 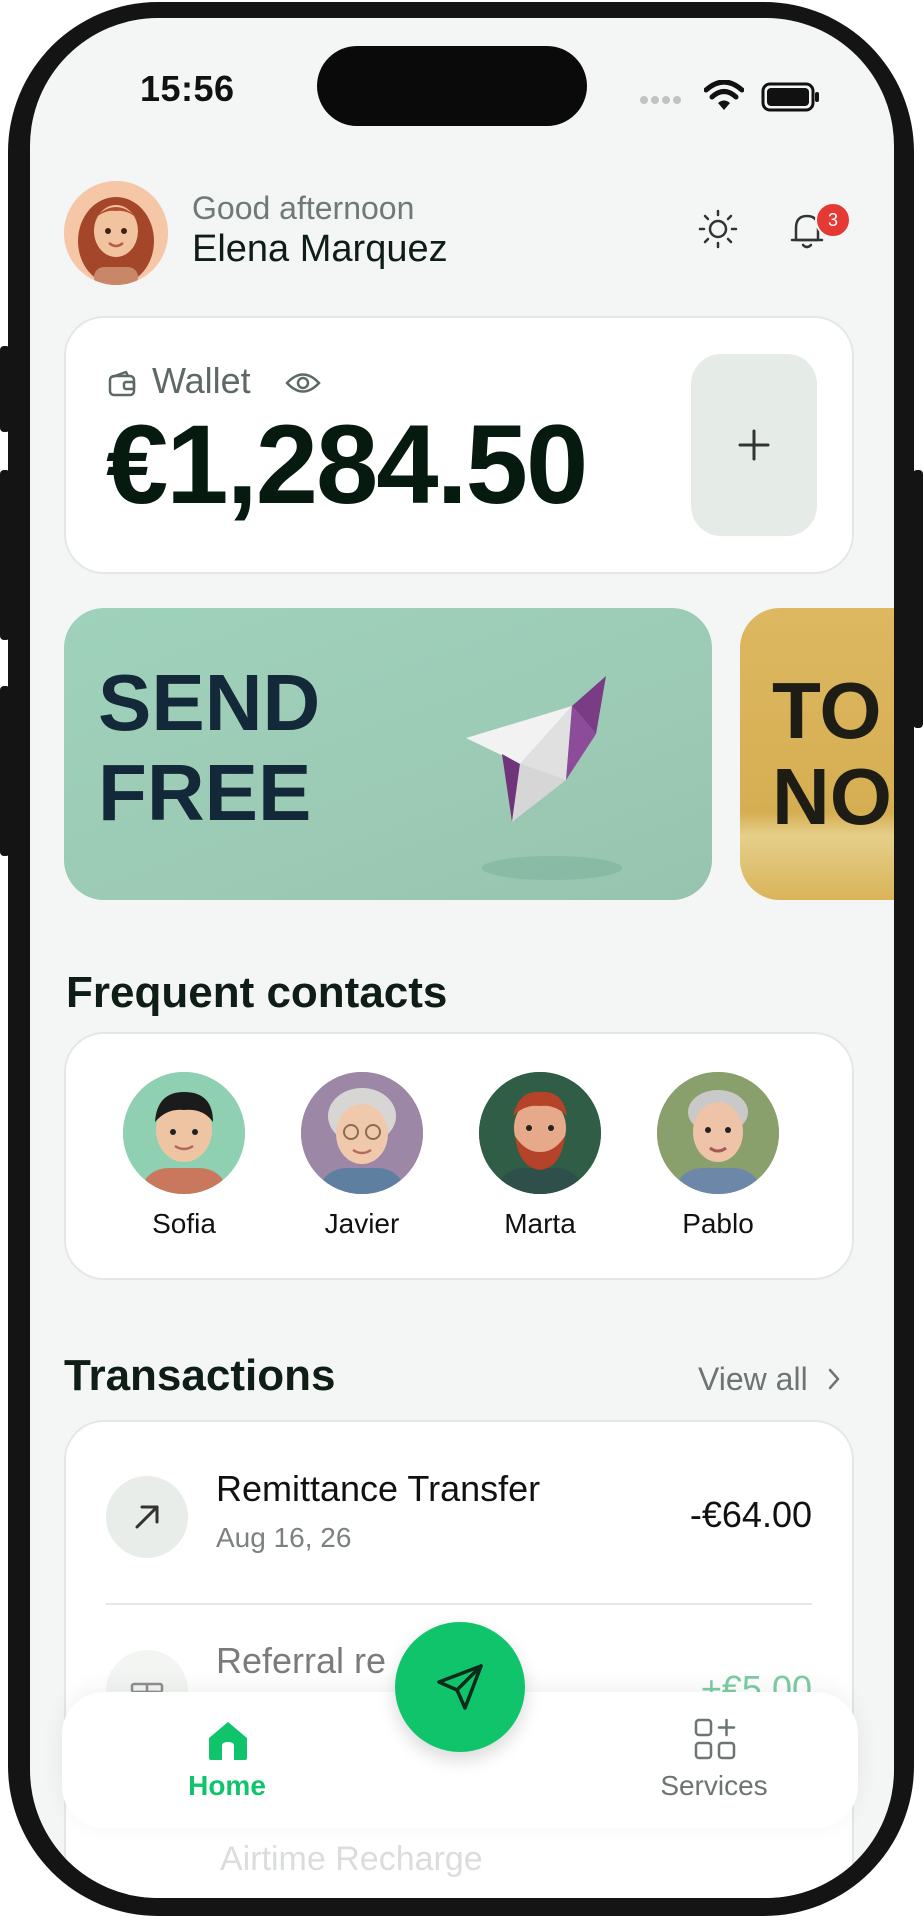 What do you see at coordinates (362, 1223) in the screenshot?
I see `contact-name: Javier` at bounding box center [362, 1223].